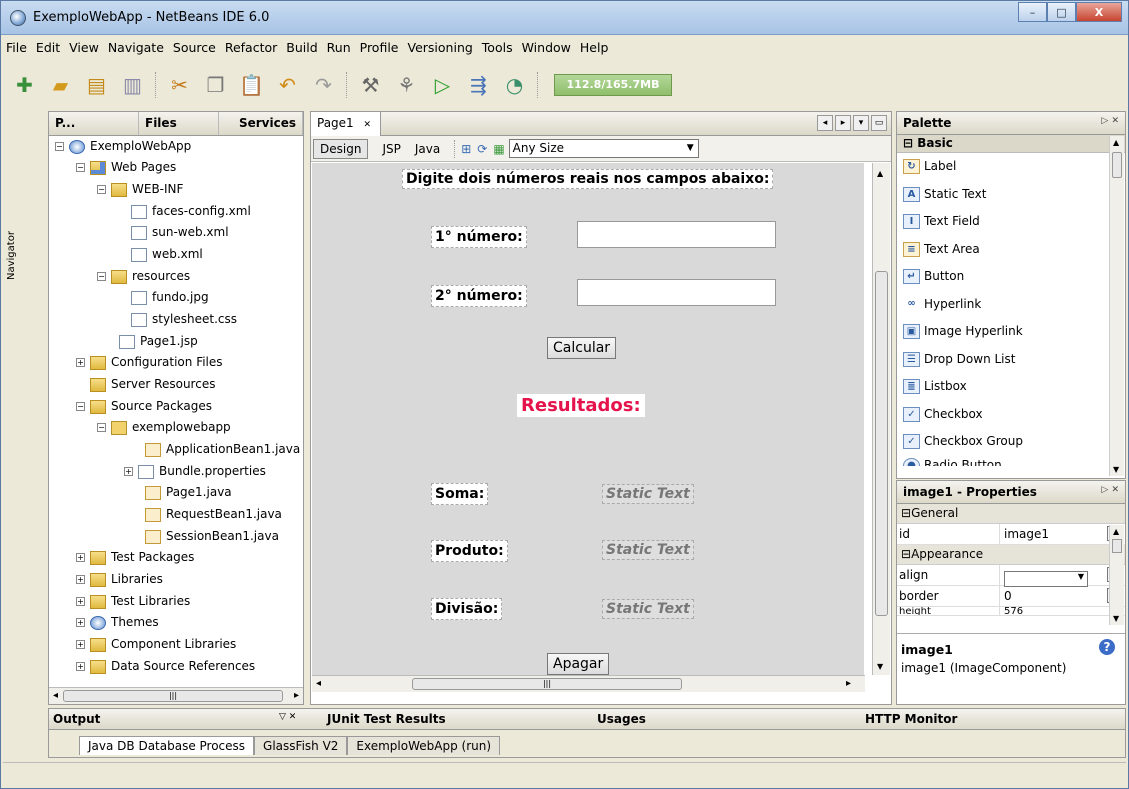  Describe the element at coordinates (287, 85) in the screenshot. I see `undo-icon: ↶` at that location.